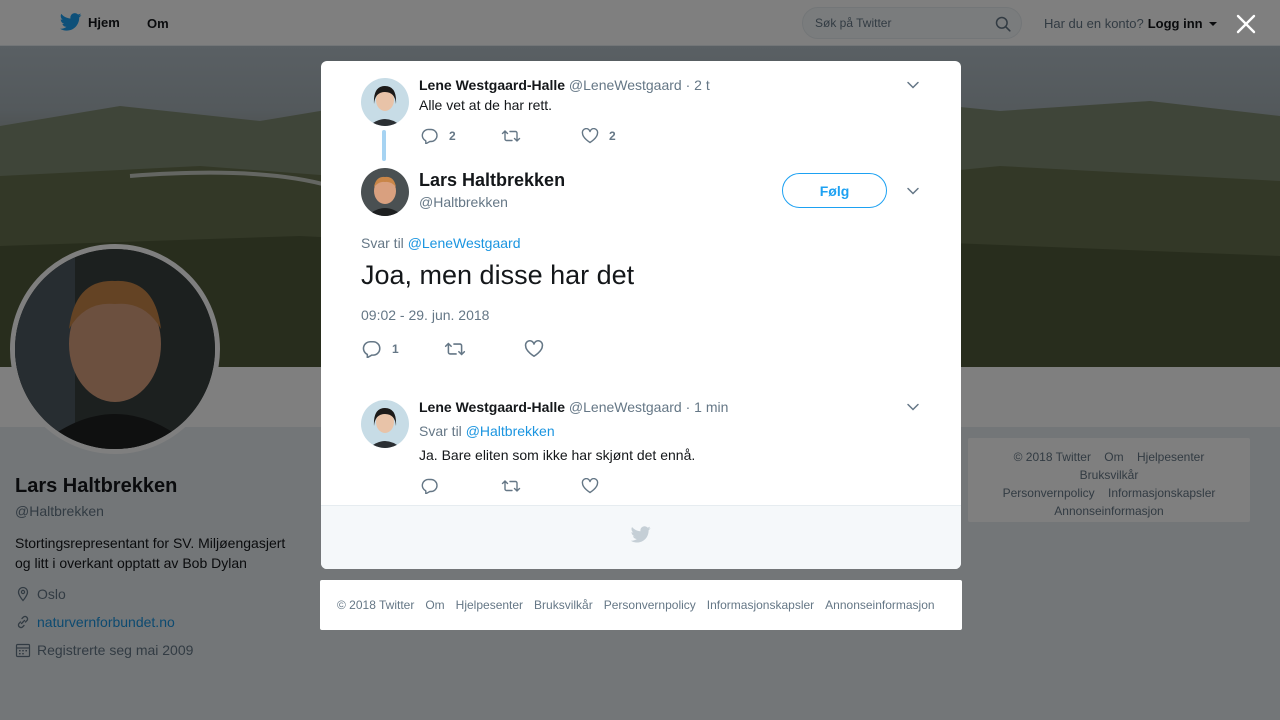 This screenshot has height=720, width=1280. I want to click on twitter-bird-icon, so click(641, 534).